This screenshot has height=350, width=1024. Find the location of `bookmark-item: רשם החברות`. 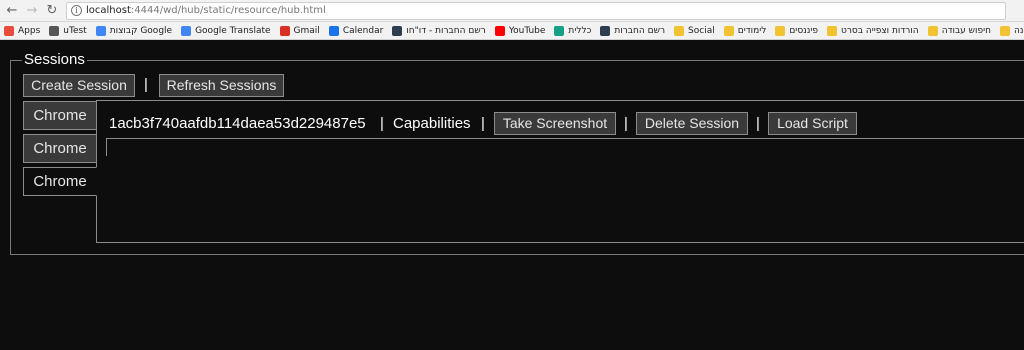

bookmark-item: רשם החברות is located at coordinates (633, 30).